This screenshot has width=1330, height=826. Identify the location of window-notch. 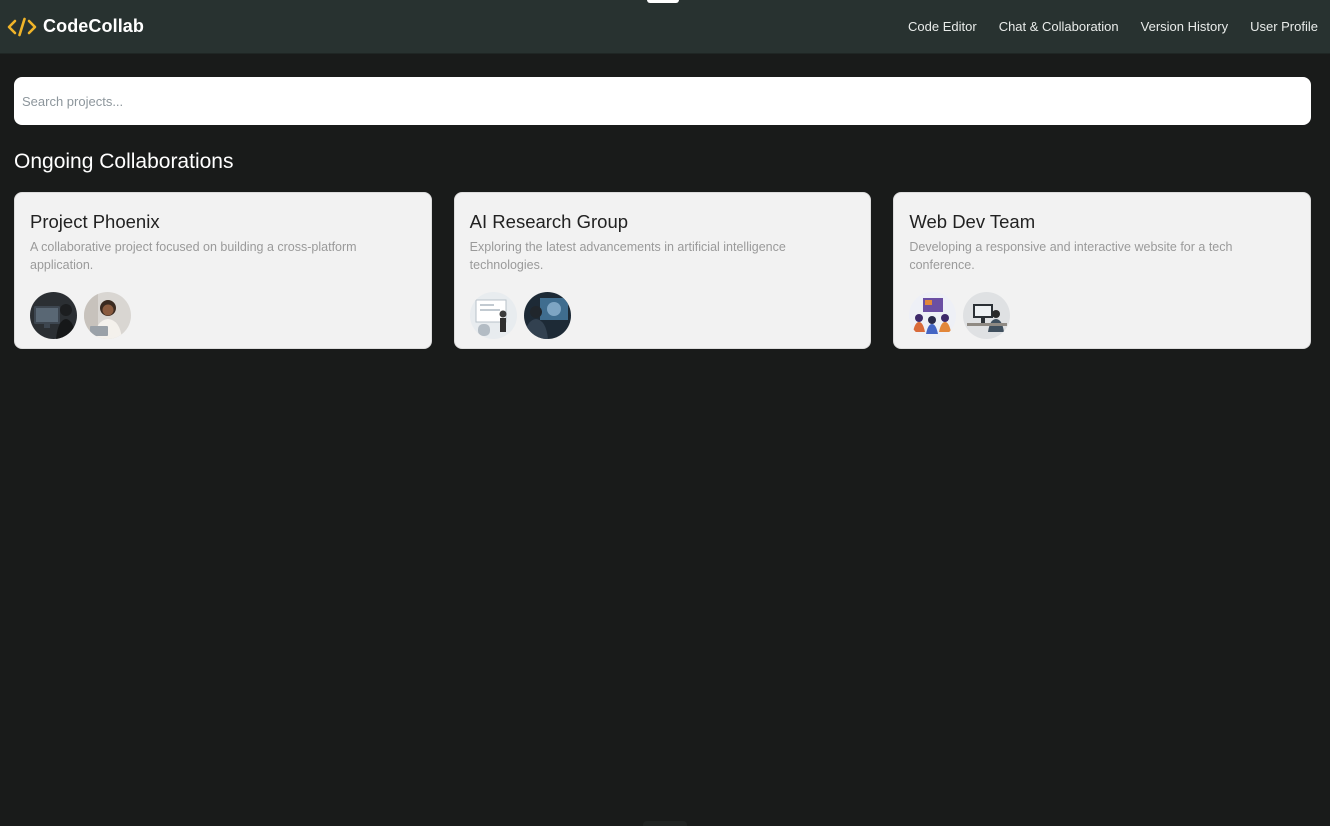
(663, 1).